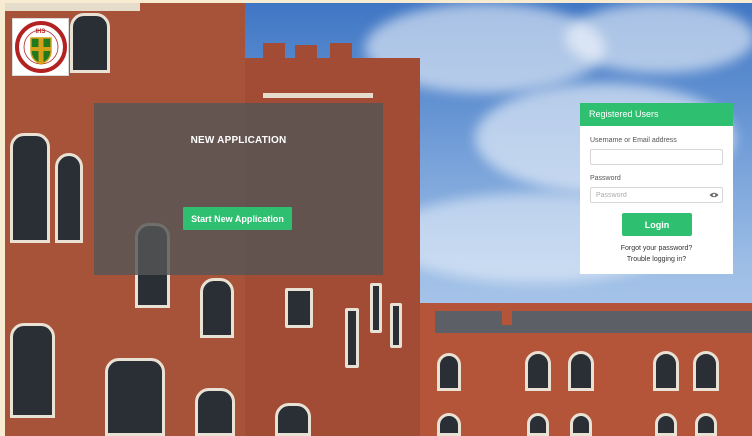 Image resolution: width=752 pixels, height=436 pixels. Describe the element at coordinates (657, 224) in the screenshot. I see `login-button: Login` at that location.